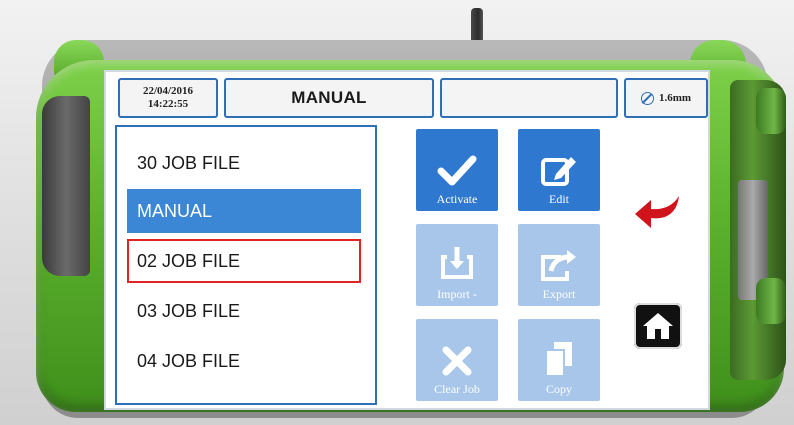 The height and width of the screenshot is (425, 794). I want to click on list-item-04-job-file: 04 JOB FILE, so click(244, 361).